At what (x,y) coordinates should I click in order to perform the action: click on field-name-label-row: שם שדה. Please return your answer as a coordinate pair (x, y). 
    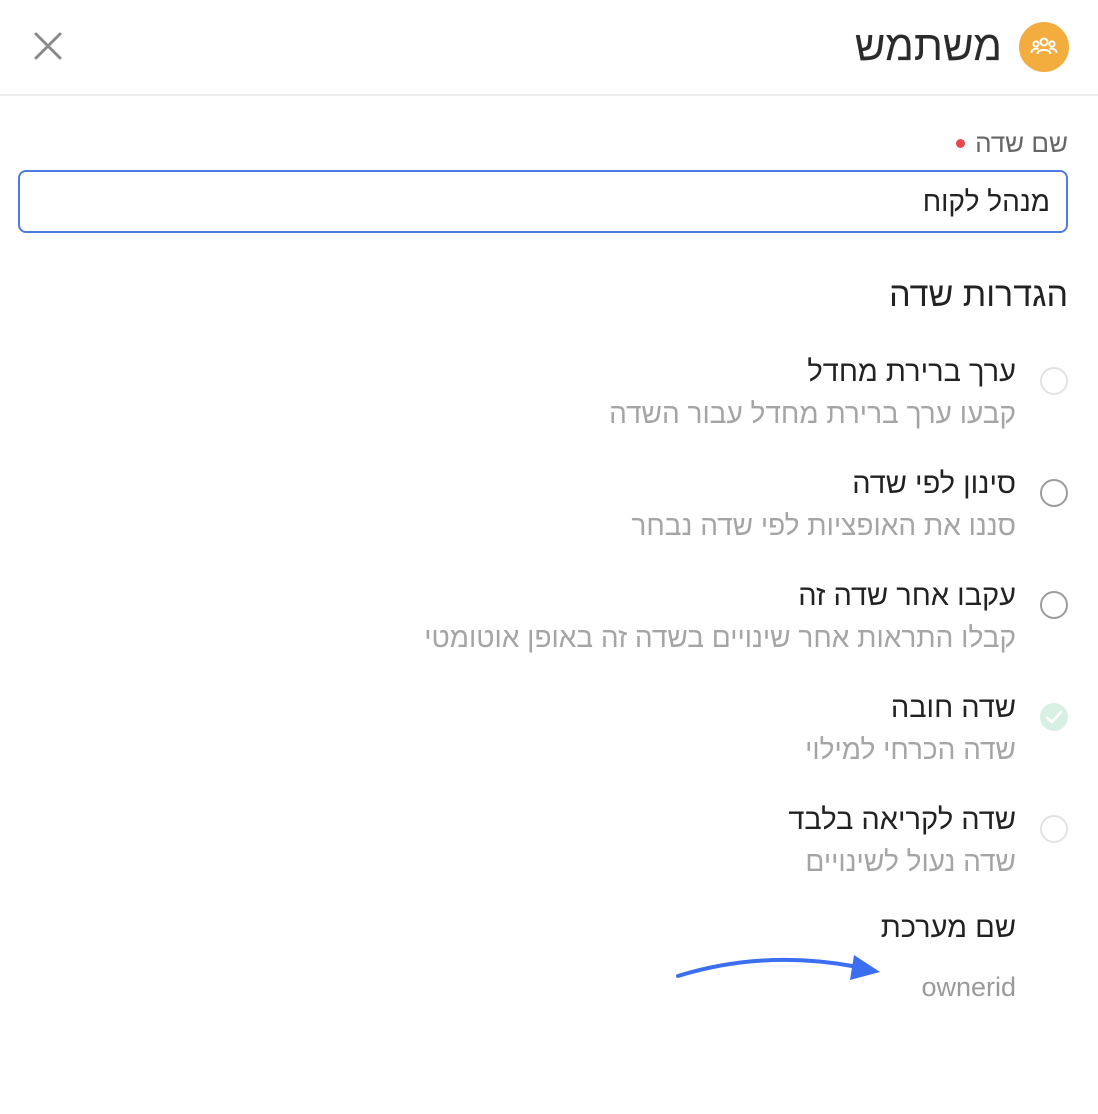
    Looking at the image, I should click on (1012, 143).